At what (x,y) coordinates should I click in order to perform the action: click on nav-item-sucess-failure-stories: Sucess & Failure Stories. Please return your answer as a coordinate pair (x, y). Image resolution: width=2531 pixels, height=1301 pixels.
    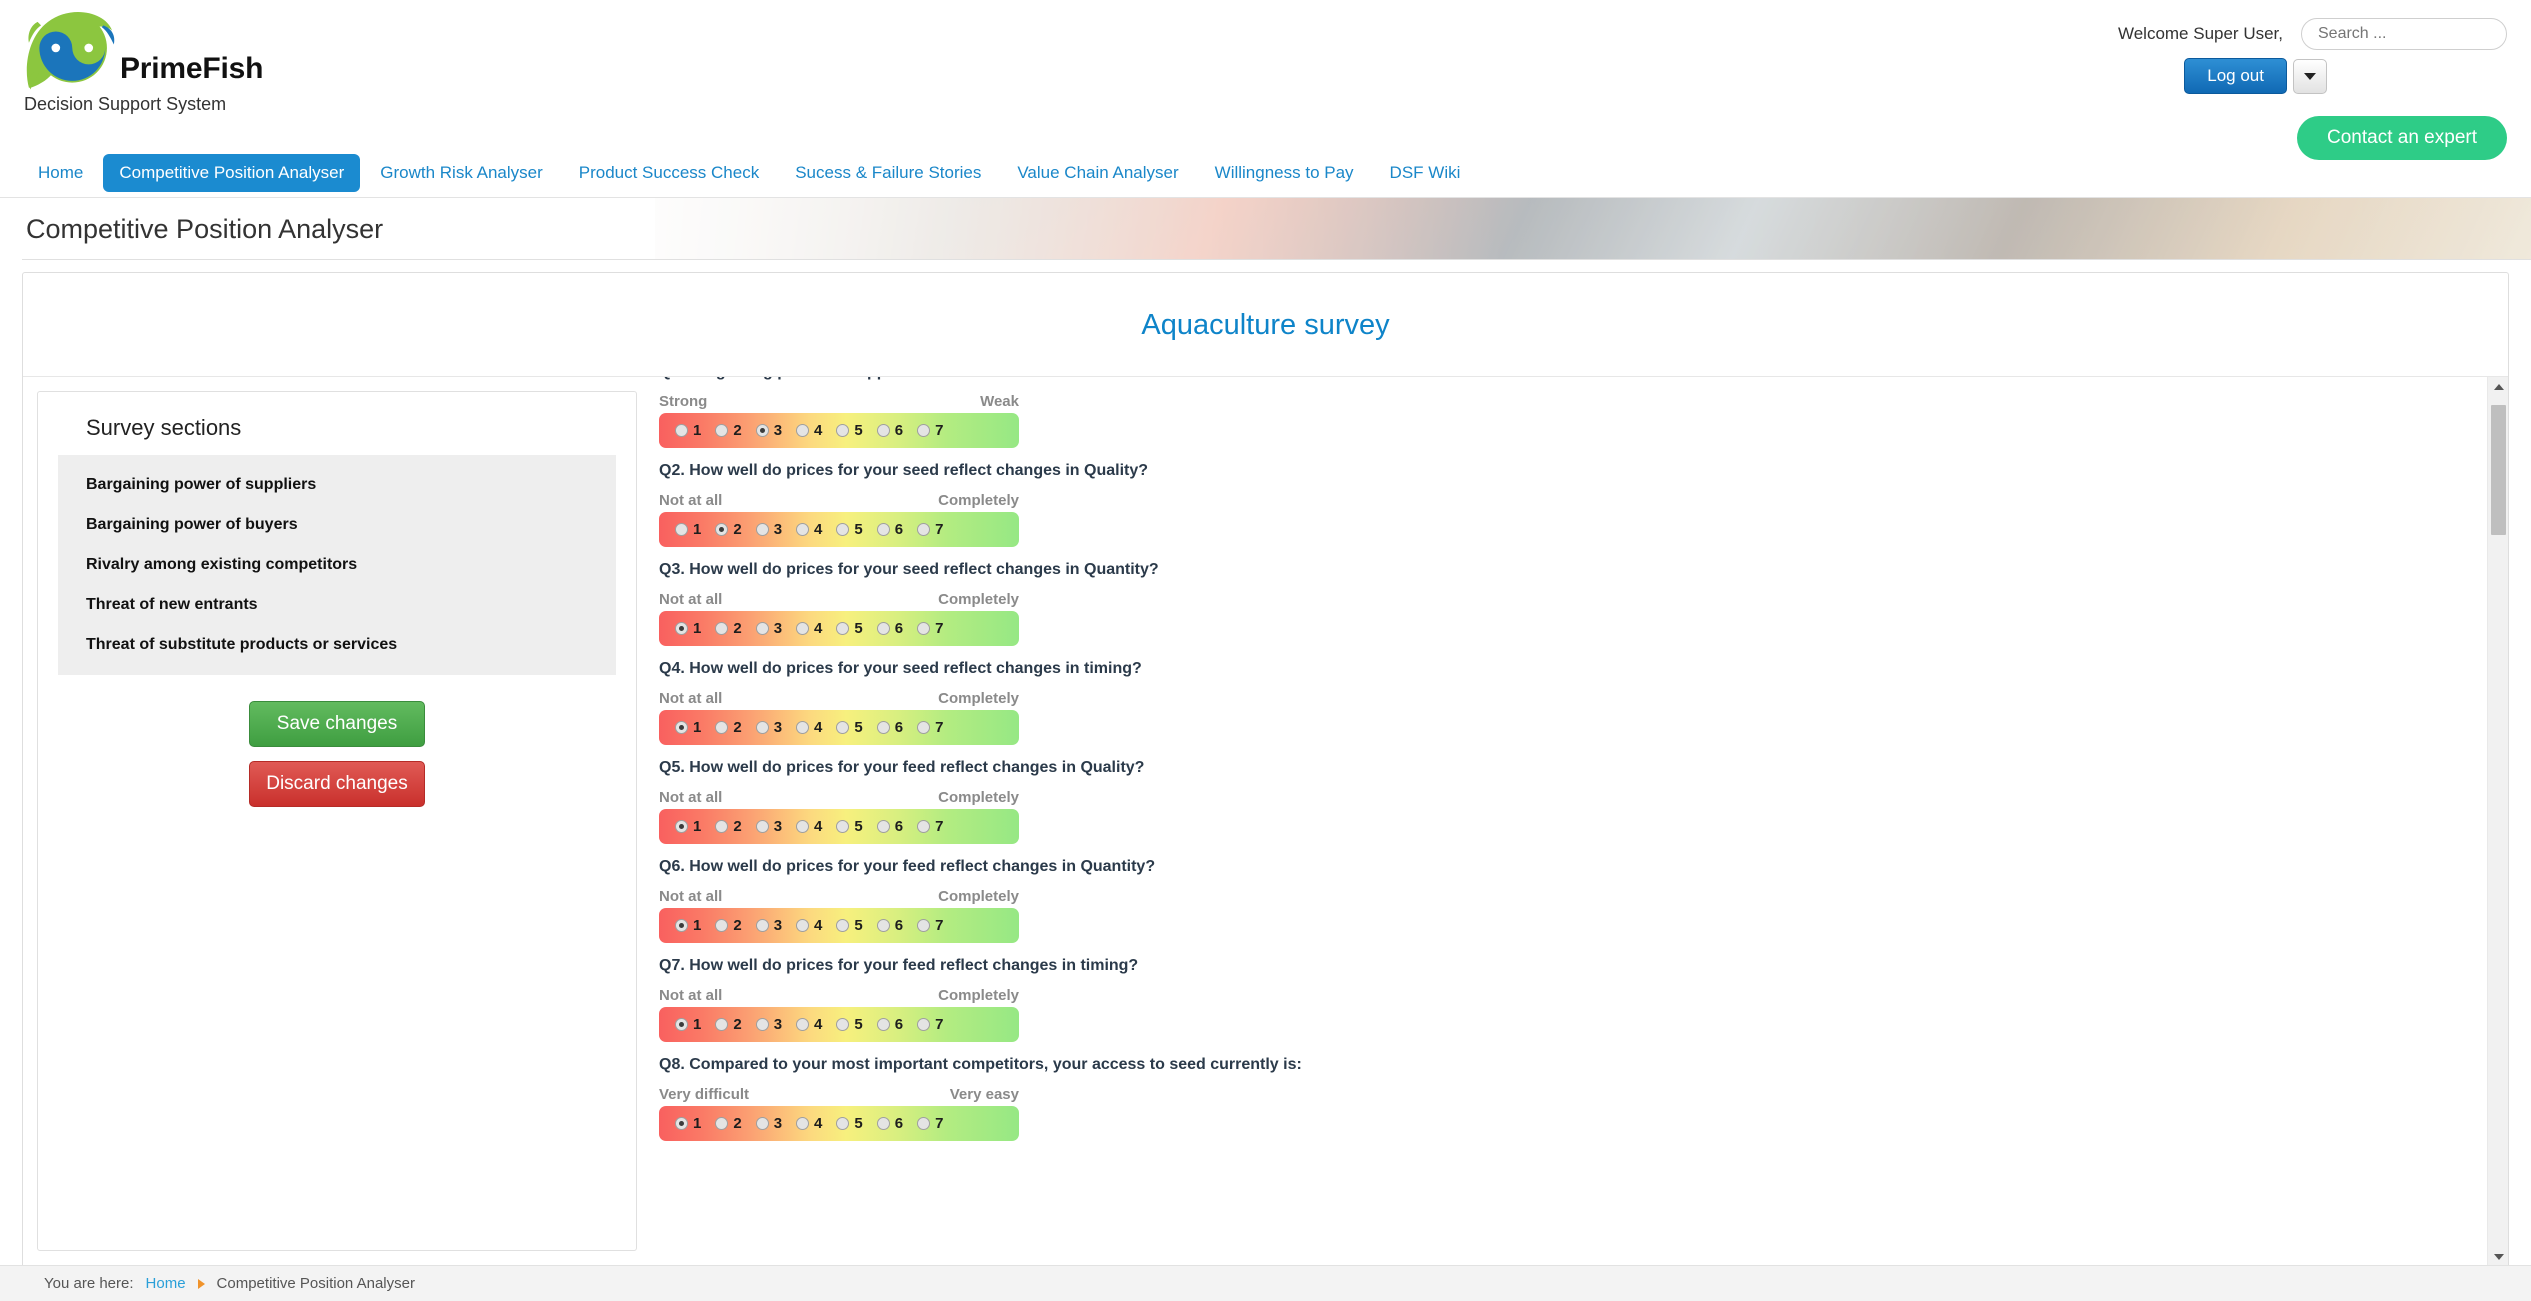
    Looking at the image, I should click on (888, 173).